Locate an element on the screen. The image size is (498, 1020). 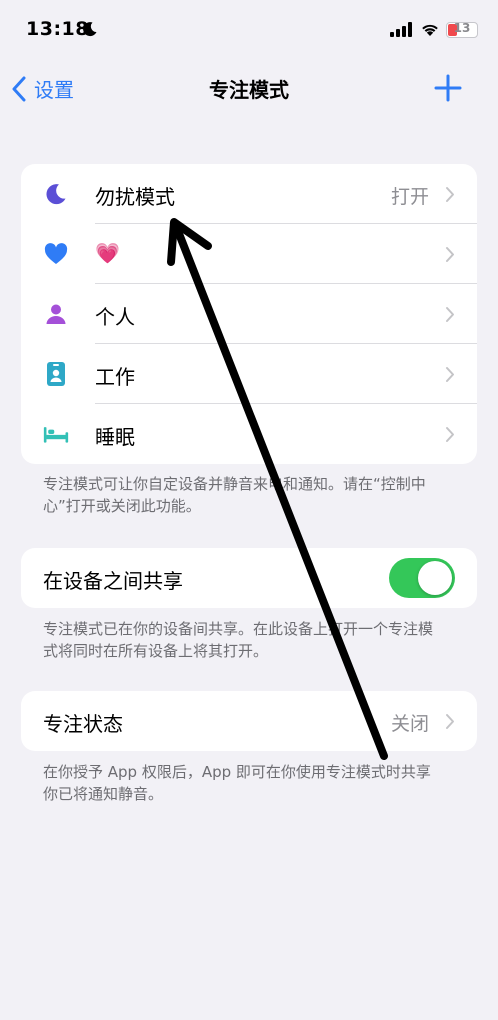
focus-status-label: 专注状态 is located at coordinates (83, 724).